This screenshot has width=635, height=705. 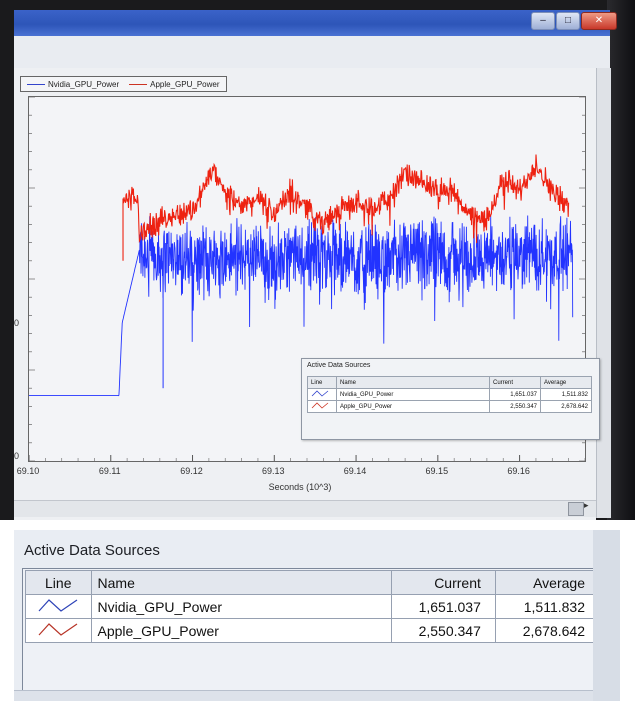 What do you see at coordinates (543, 21) in the screenshot?
I see `minimize-icon: –` at bounding box center [543, 21].